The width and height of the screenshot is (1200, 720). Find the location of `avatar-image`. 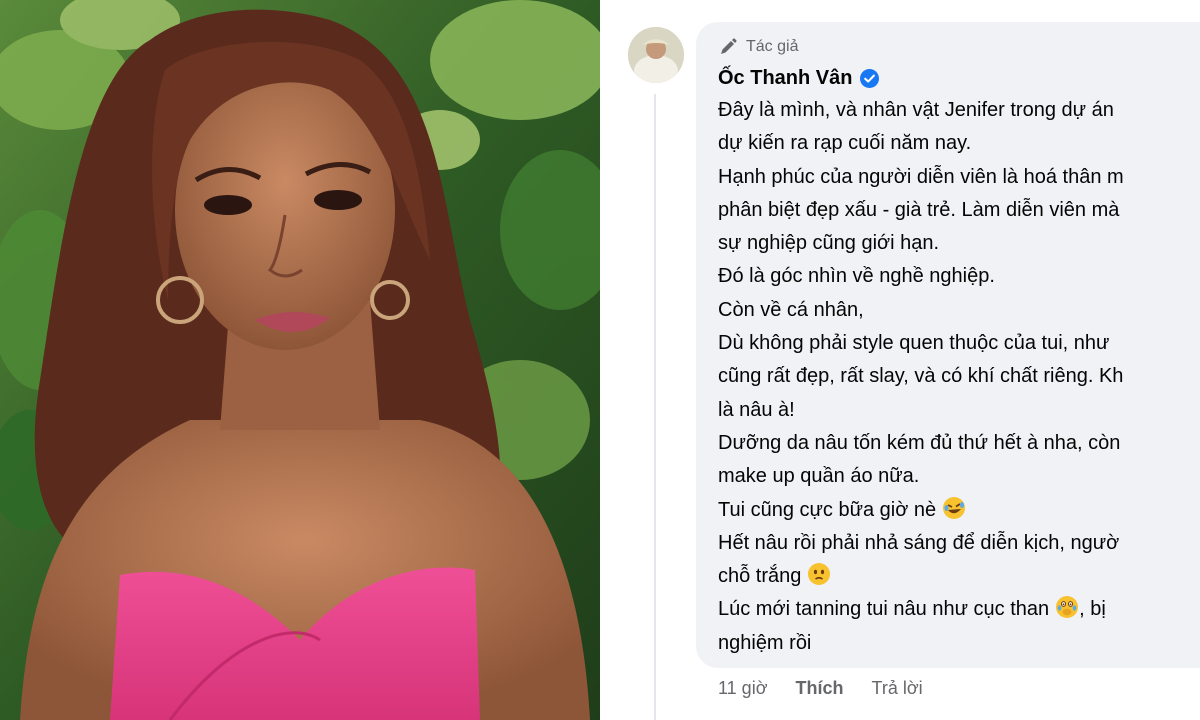

avatar-image is located at coordinates (656, 55).